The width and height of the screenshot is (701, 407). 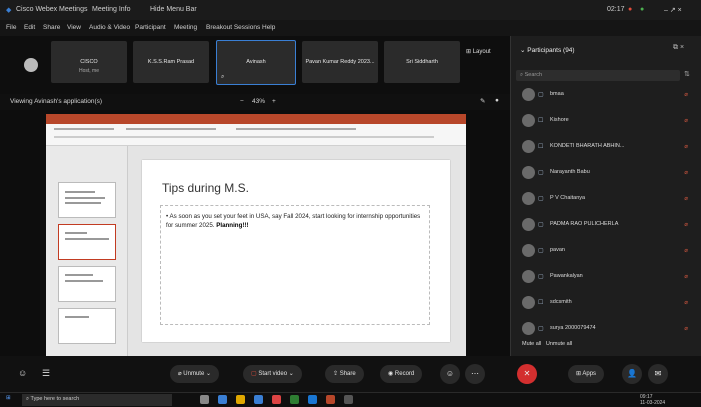 What do you see at coordinates (205, 188) in the screenshot?
I see `slide-title: Tips during M.S.` at bounding box center [205, 188].